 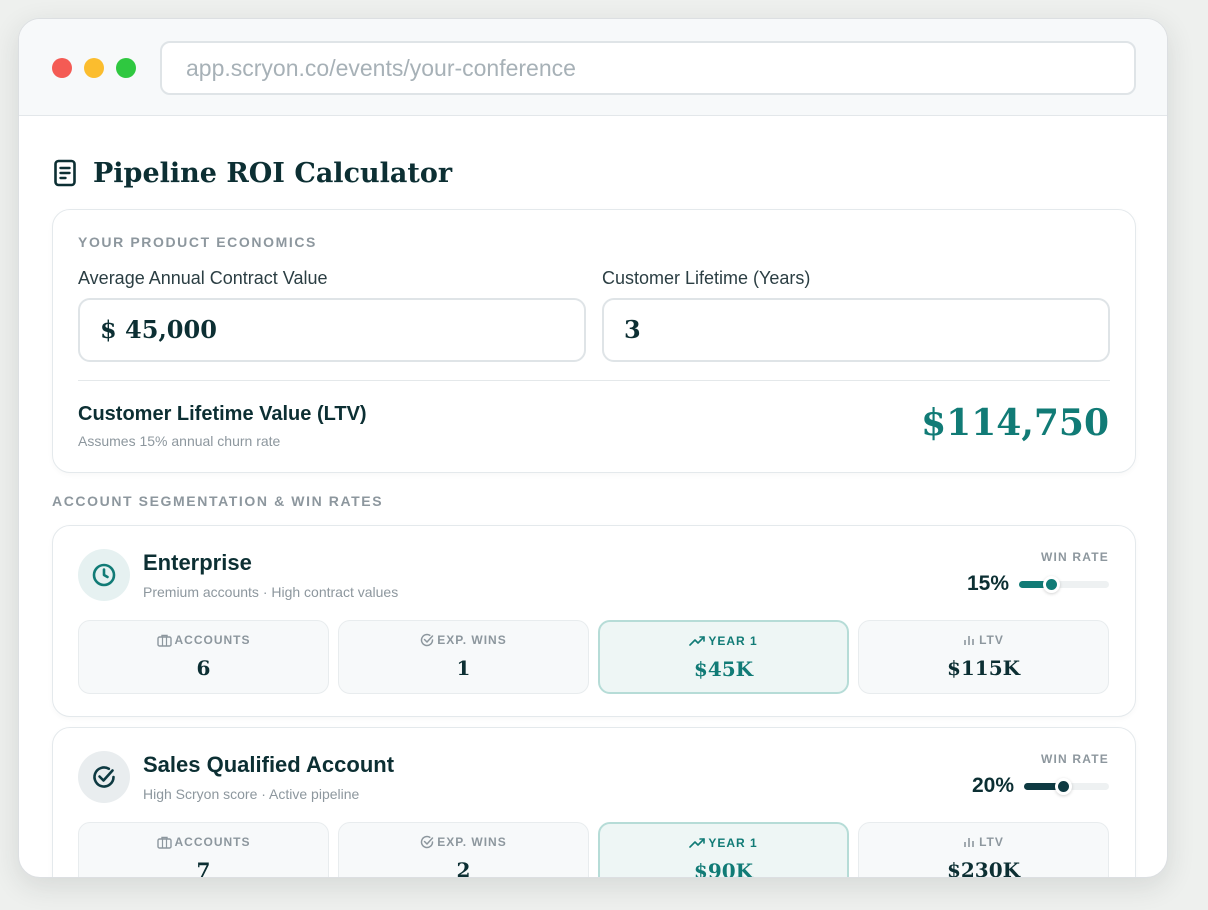 What do you see at coordinates (251, 794) in the screenshot?
I see `segment-description: High Scryon score · Active pipeline` at bounding box center [251, 794].